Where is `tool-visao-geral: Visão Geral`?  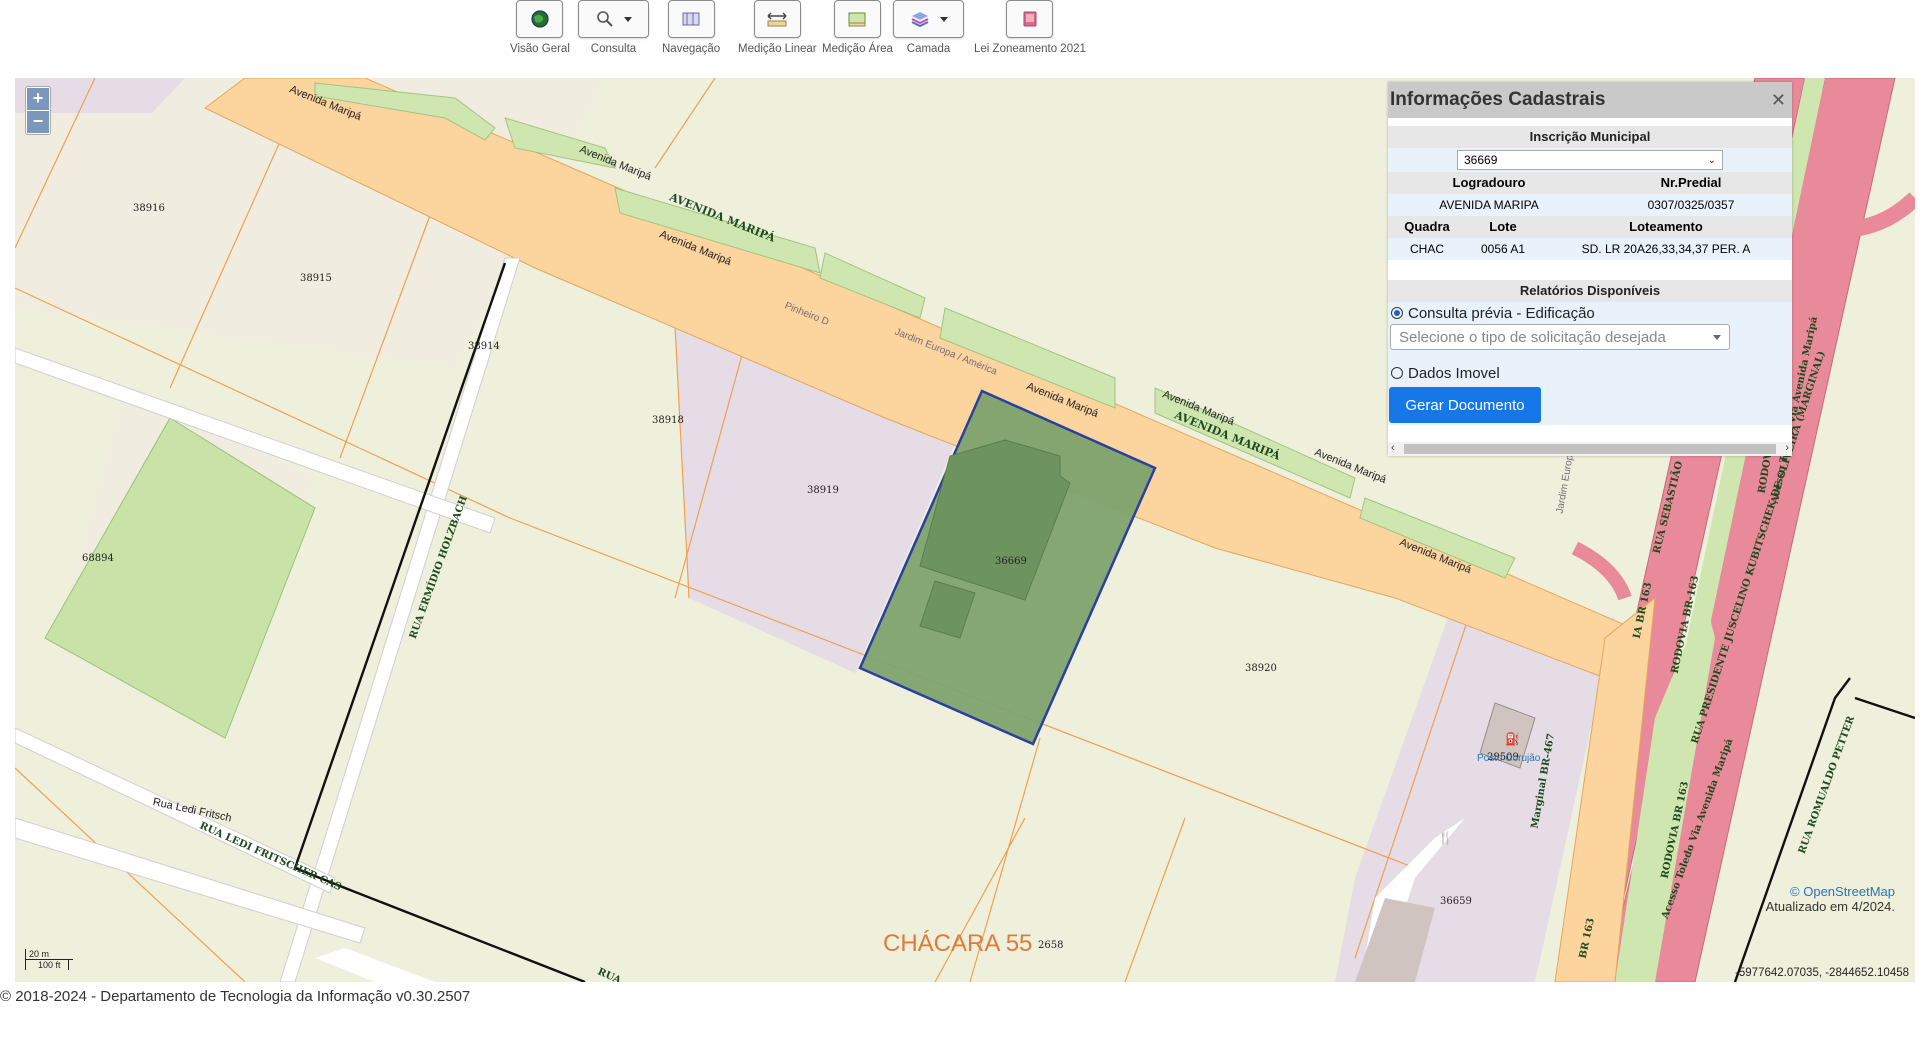
tool-visao-geral: Visão Geral is located at coordinates (540, 27).